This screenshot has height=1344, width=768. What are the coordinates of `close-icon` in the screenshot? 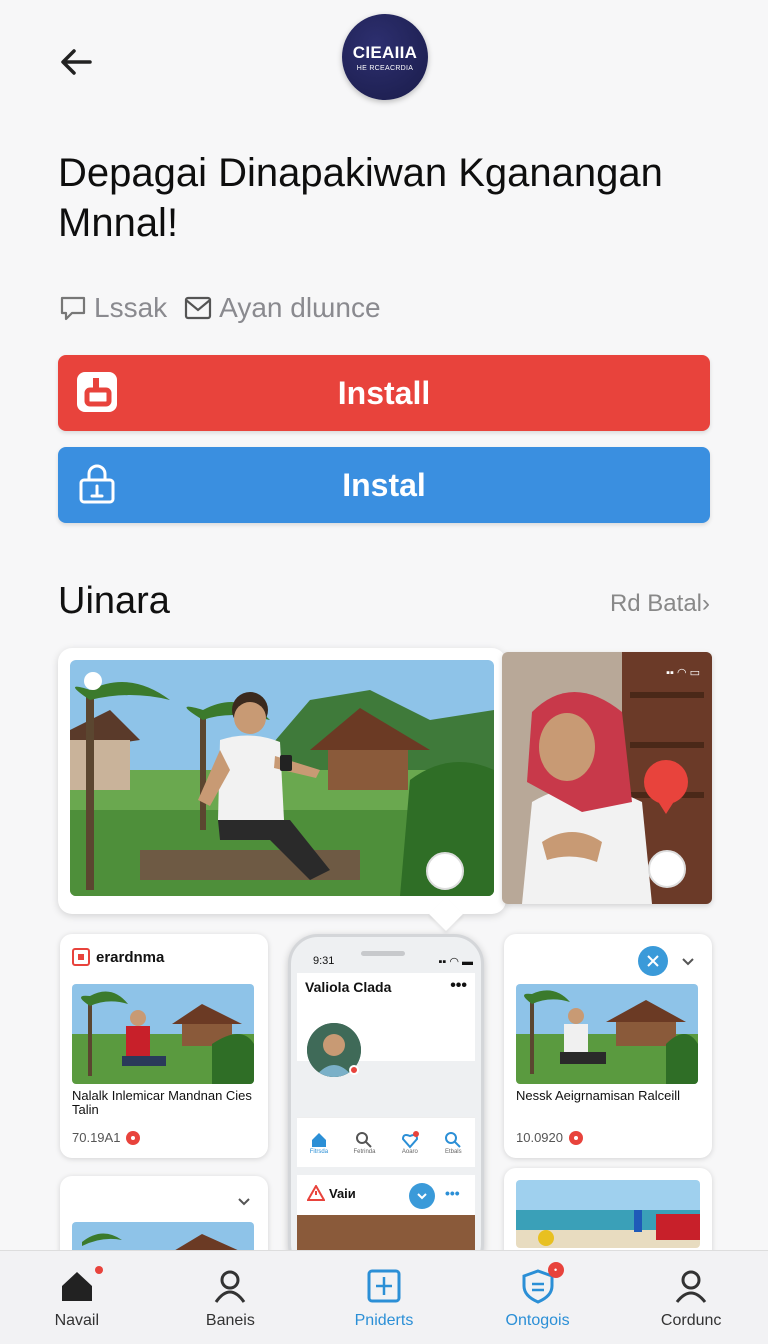 It's located at (653, 961).